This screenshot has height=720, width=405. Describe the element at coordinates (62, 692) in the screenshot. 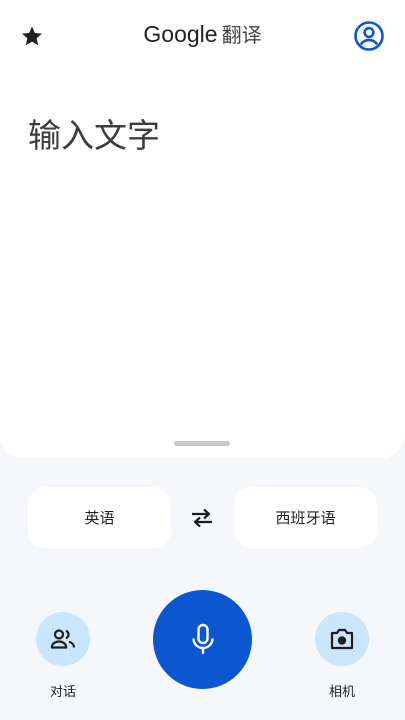

I see `conversation-label: 对话` at that location.